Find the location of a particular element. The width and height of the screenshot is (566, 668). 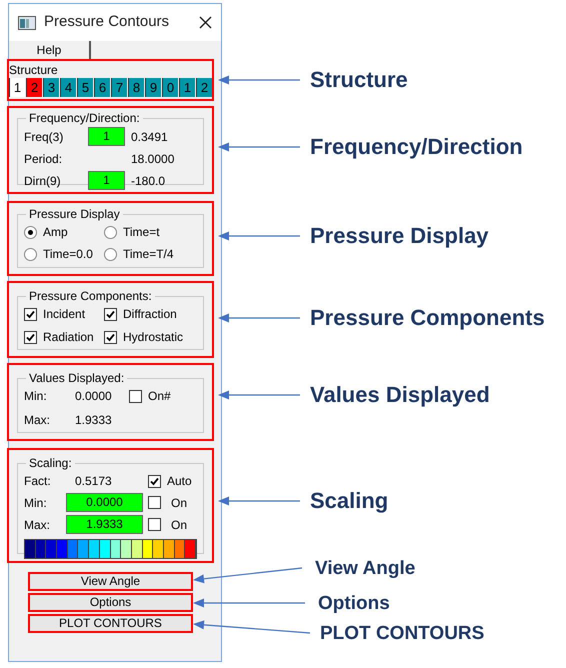

value-text: 1.9333 is located at coordinates (93, 420).